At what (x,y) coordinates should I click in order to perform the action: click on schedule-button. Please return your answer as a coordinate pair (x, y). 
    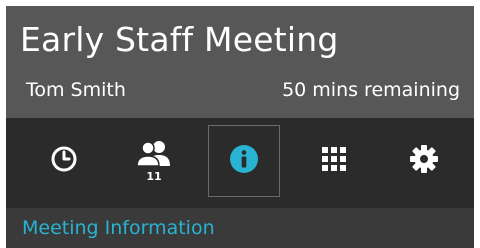
    Looking at the image, I should click on (64, 161).